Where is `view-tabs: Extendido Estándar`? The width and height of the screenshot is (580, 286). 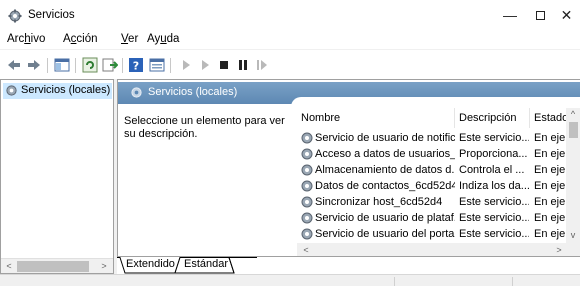 view-tabs: Extendido Estándar is located at coordinates (348, 265).